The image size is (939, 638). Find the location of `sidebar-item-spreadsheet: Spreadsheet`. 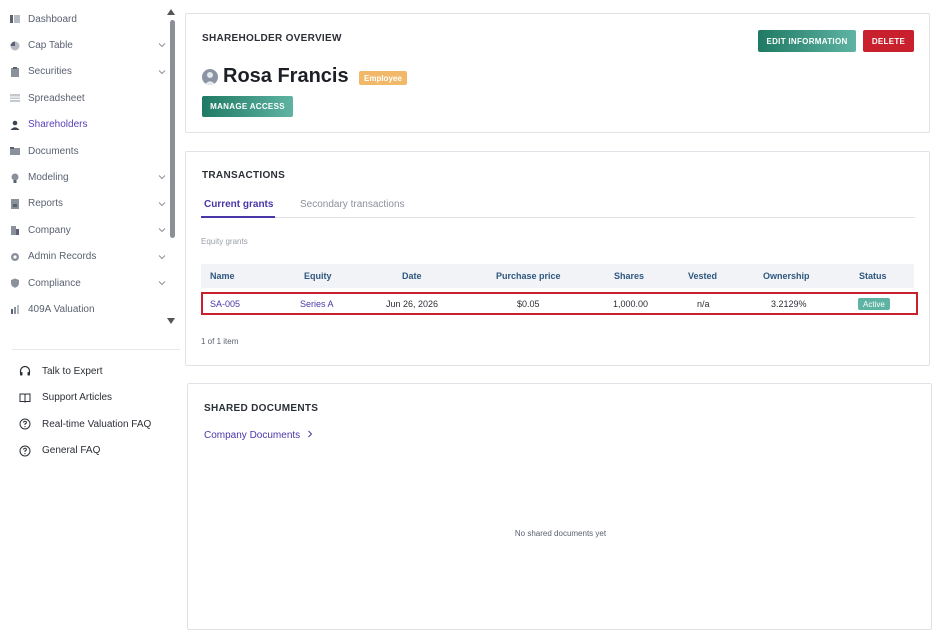

sidebar-item-spreadsheet: Spreadsheet is located at coordinates (84, 98).